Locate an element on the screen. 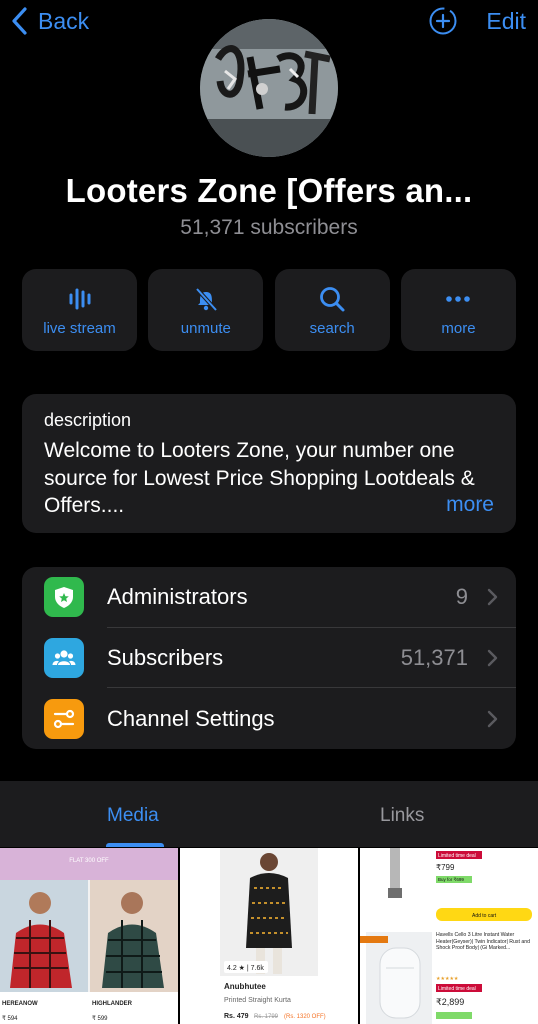 The image size is (538, 1024). more-button: more is located at coordinates (458, 310).